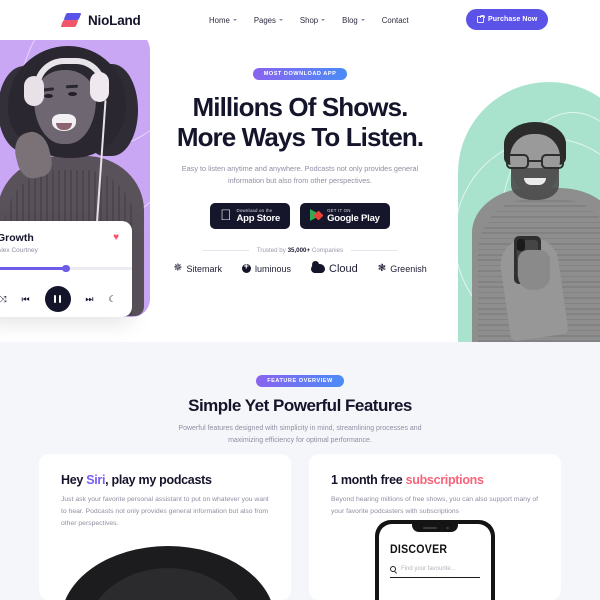 The width and height of the screenshot is (600, 600). Describe the element at coordinates (300, 381) in the screenshot. I see `features-badge: FEATURE OVERVIEW` at that location.